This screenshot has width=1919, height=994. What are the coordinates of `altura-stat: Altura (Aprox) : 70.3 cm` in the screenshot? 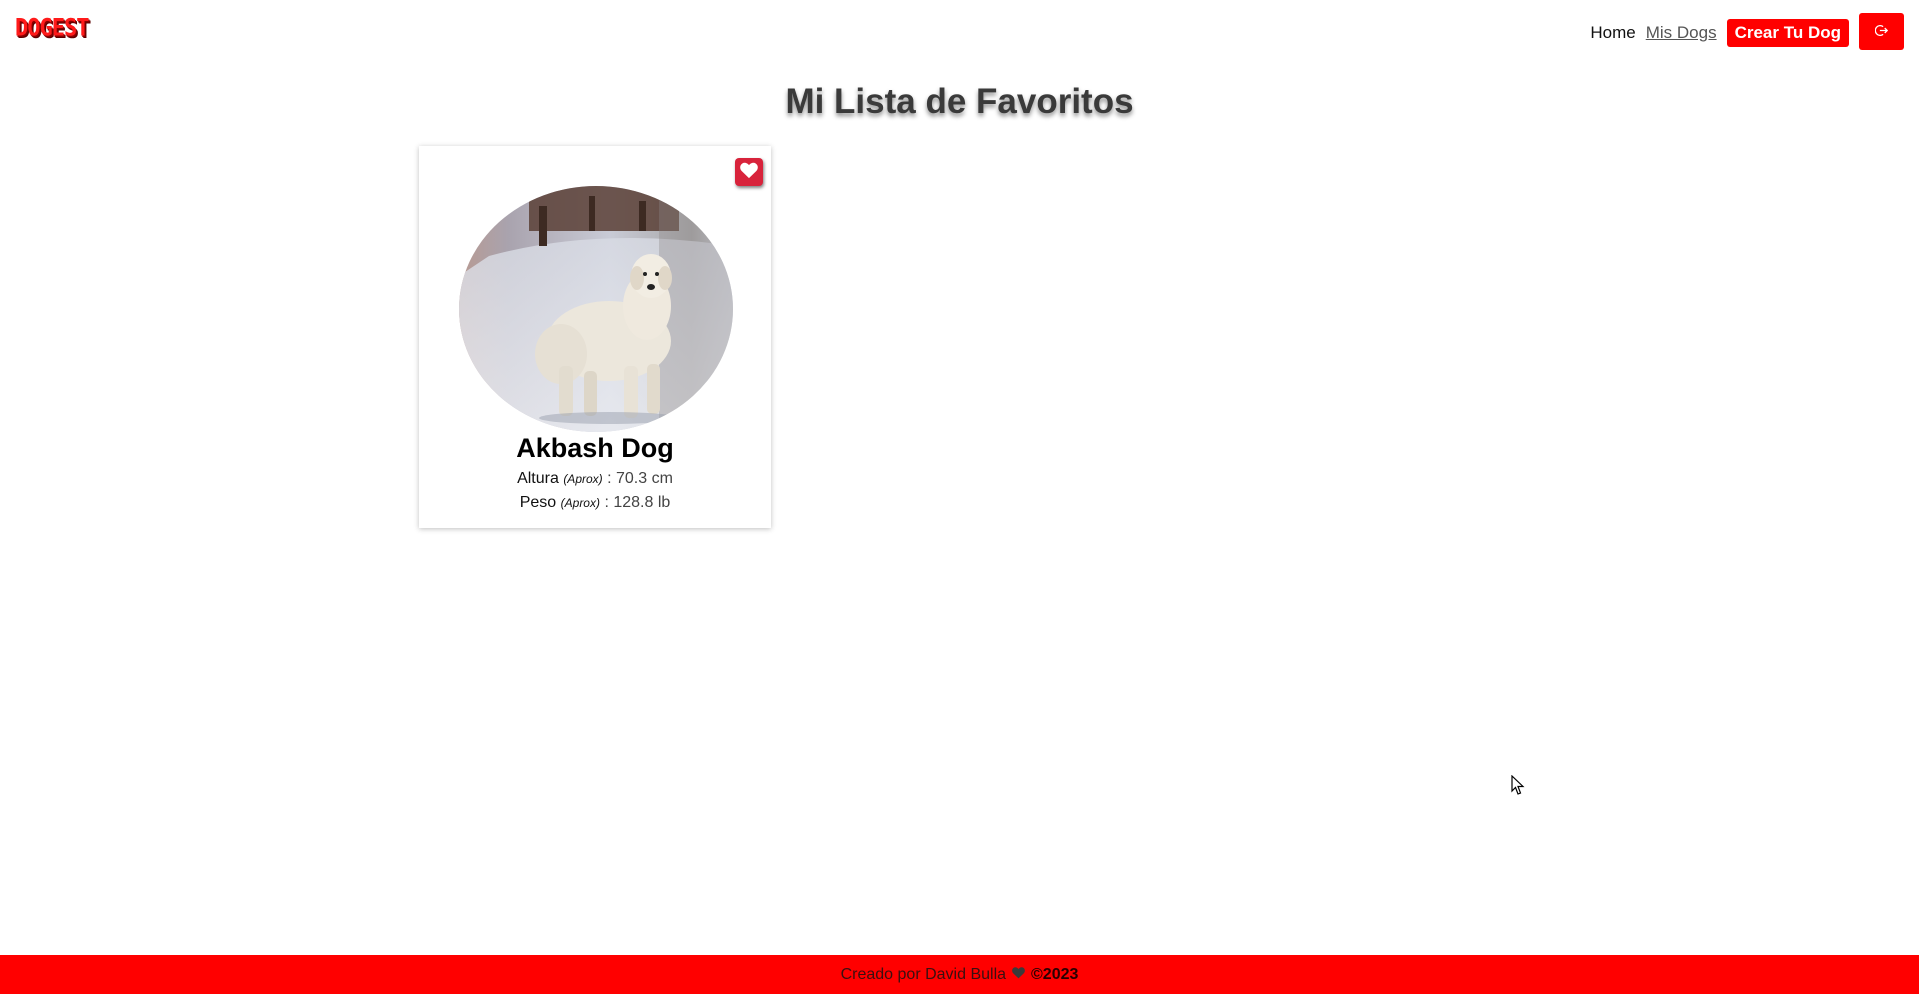 It's located at (595, 479).